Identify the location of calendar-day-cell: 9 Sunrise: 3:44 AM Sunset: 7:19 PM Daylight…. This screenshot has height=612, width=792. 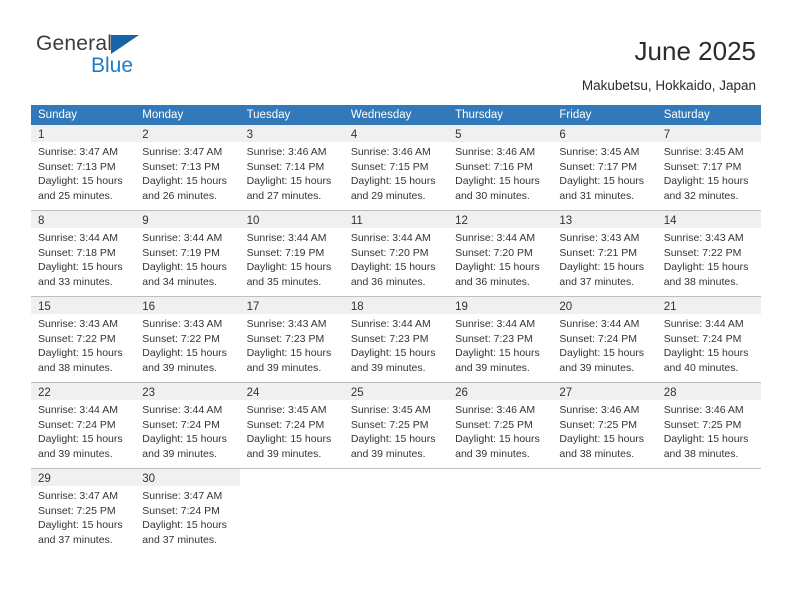
(187, 253).